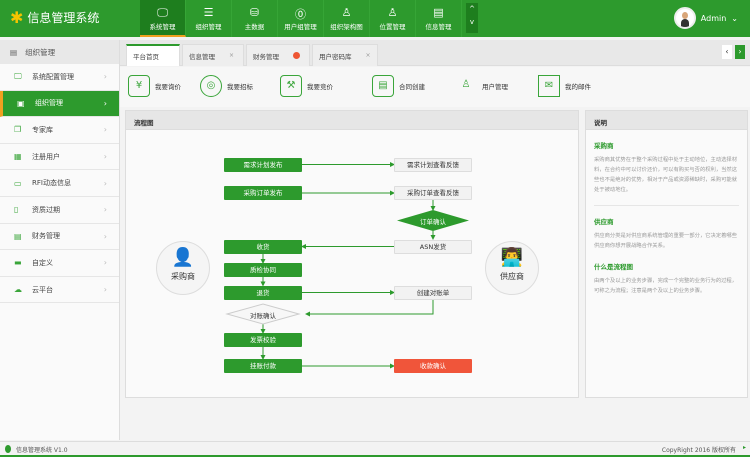 This screenshot has height=457, width=750. What do you see at coordinates (18, 157) in the screenshot?
I see `calendar-icon: ▦` at bounding box center [18, 157].